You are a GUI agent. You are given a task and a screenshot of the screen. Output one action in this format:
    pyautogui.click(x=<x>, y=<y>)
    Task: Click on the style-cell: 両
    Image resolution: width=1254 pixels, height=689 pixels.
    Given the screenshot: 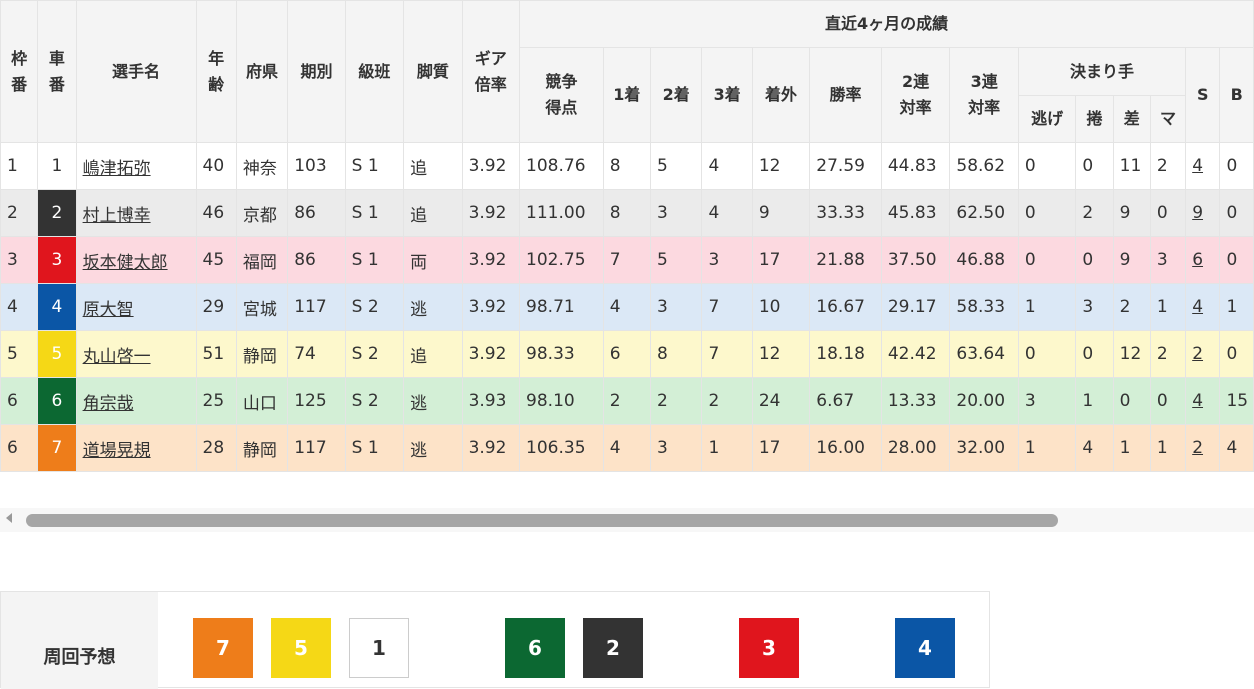 What is the action you would take?
    pyautogui.click(x=433, y=260)
    